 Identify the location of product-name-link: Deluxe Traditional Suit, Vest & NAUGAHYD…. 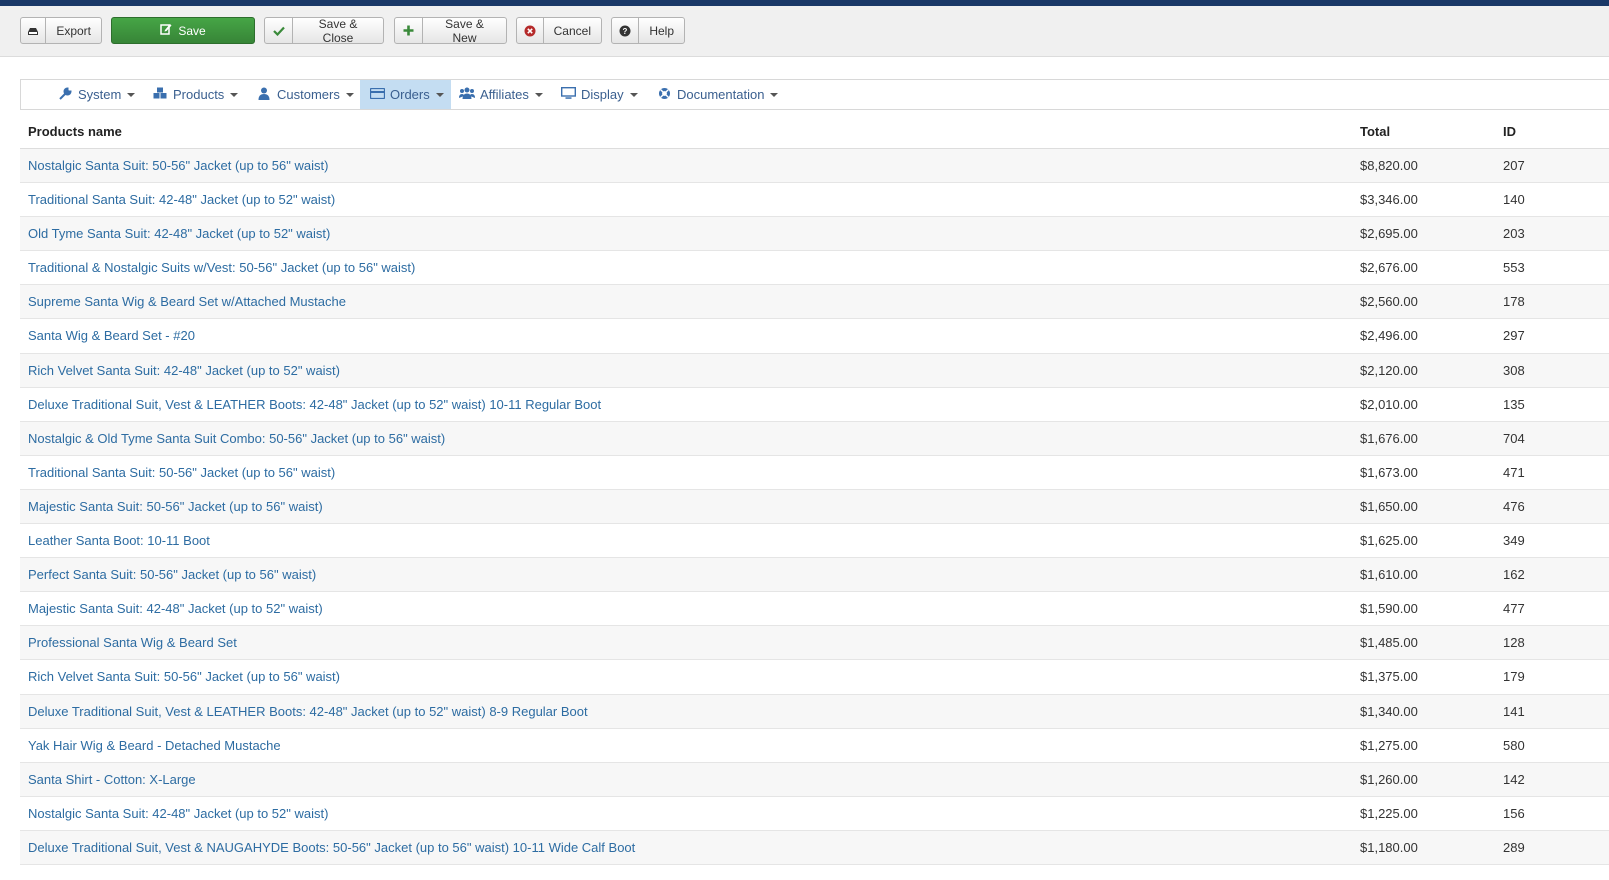
(331, 847).